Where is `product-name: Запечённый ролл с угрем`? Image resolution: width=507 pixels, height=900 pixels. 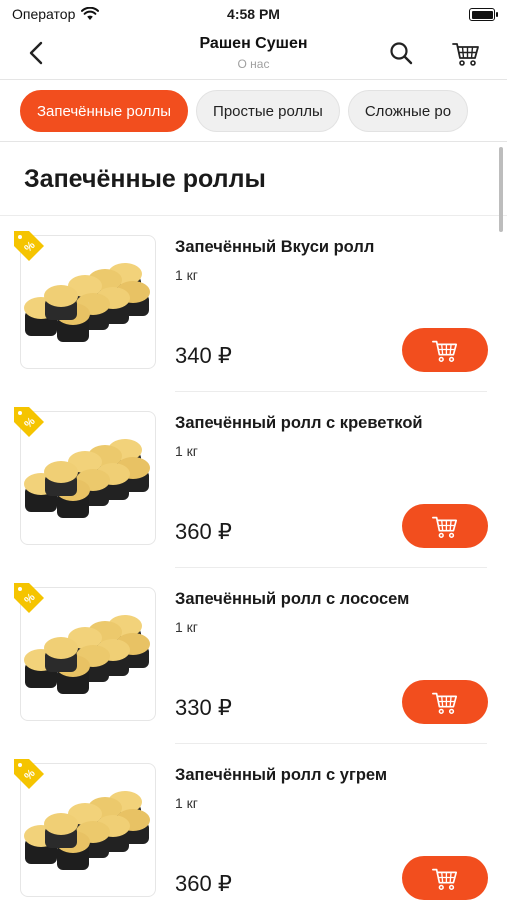
product-name: Запечённый ролл с угрем is located at coordinates (281, 775).